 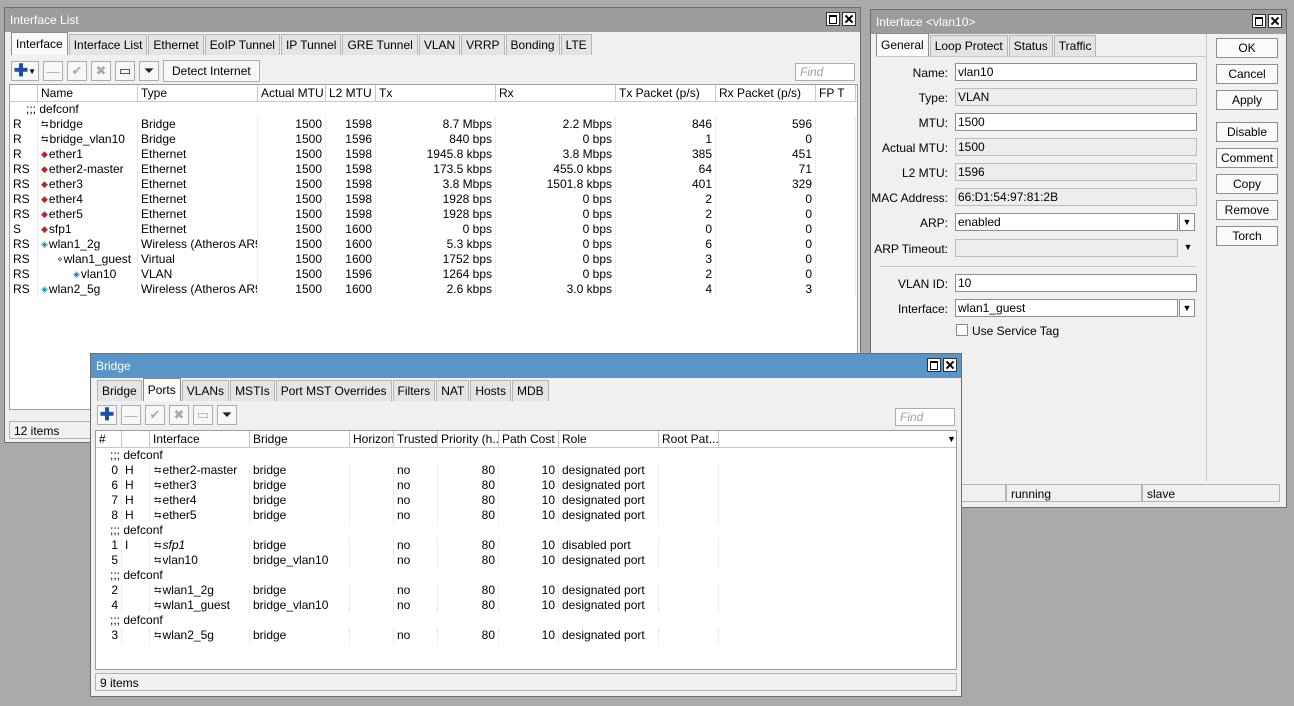 I want to click on tab-vlans: VLANs, so click(x=205, y=390).